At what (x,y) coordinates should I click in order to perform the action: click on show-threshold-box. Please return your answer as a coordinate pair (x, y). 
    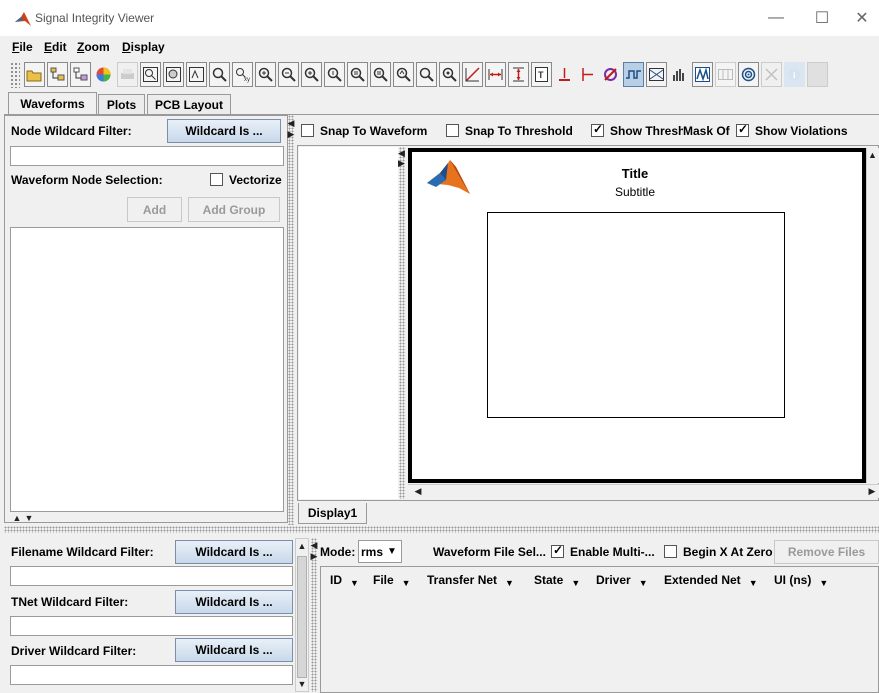
    Looking at the image, I should click on (597, 130).